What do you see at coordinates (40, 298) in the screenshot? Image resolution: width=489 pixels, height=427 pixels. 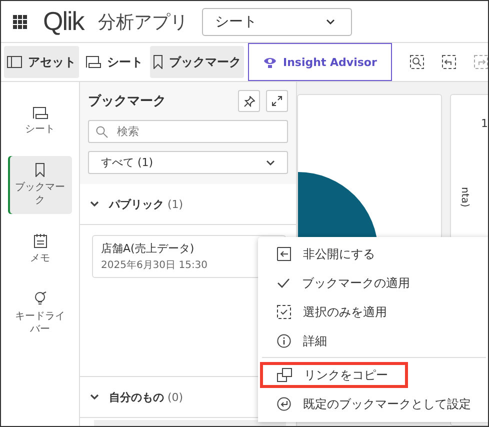 I see `lightbulb-icon` at bounding box center [40, 298].